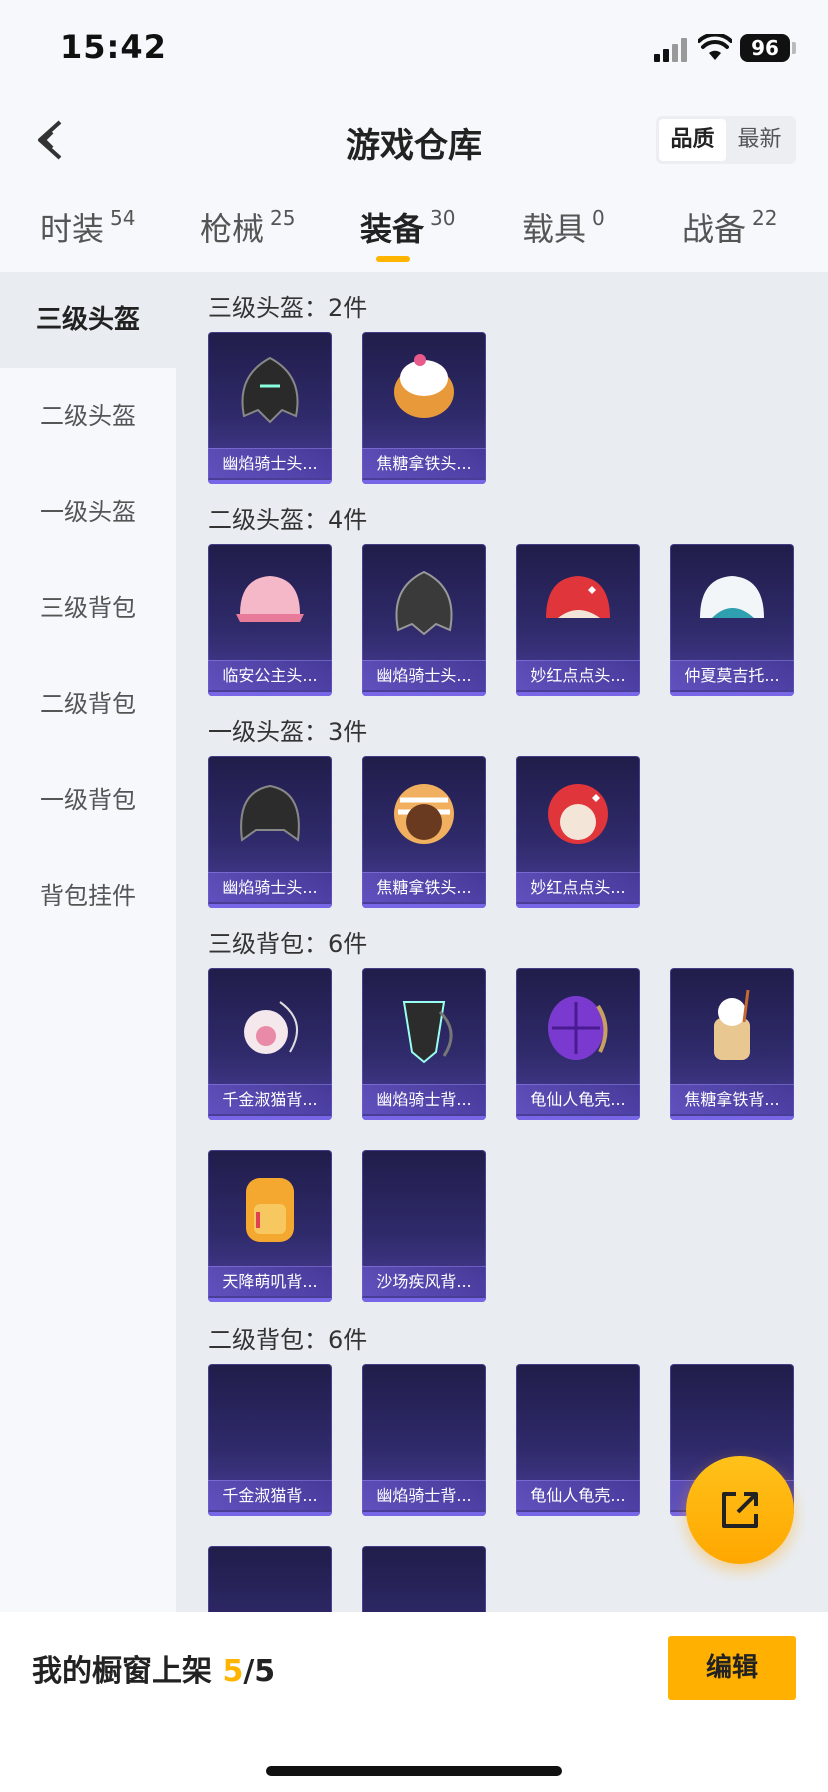 The width and height of the screenshot is (828, 1792). Describe the element at coordinates (88, 512) in the screenshot. I see `sidebar-item-level1-helmet: 一级头盔` at that location.